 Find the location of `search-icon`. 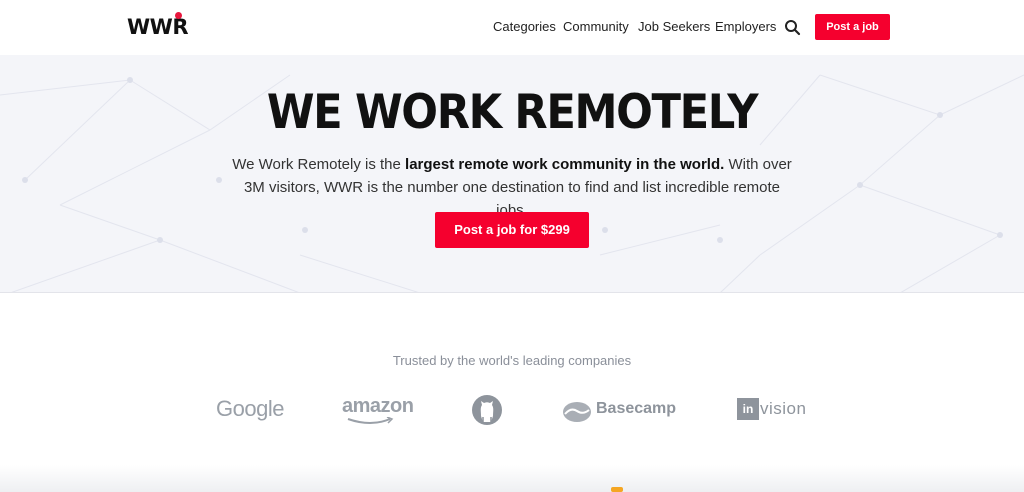

search-icon is located at coordinates (793, 28).